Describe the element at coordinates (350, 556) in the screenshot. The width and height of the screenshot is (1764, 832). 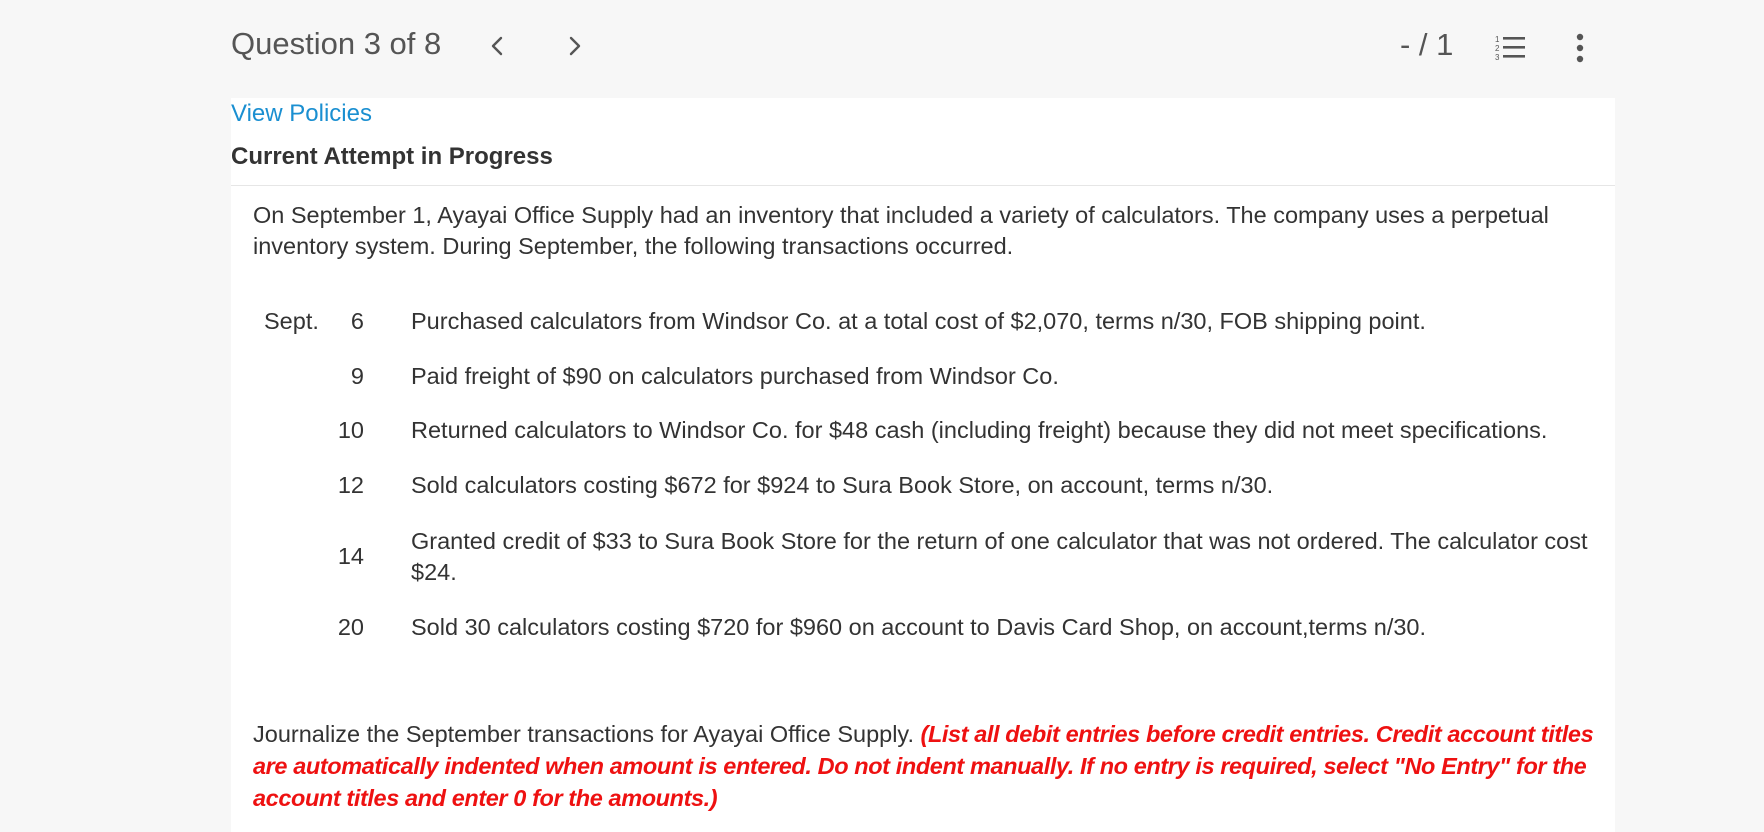
I see `transaction-day: 14` at that location.